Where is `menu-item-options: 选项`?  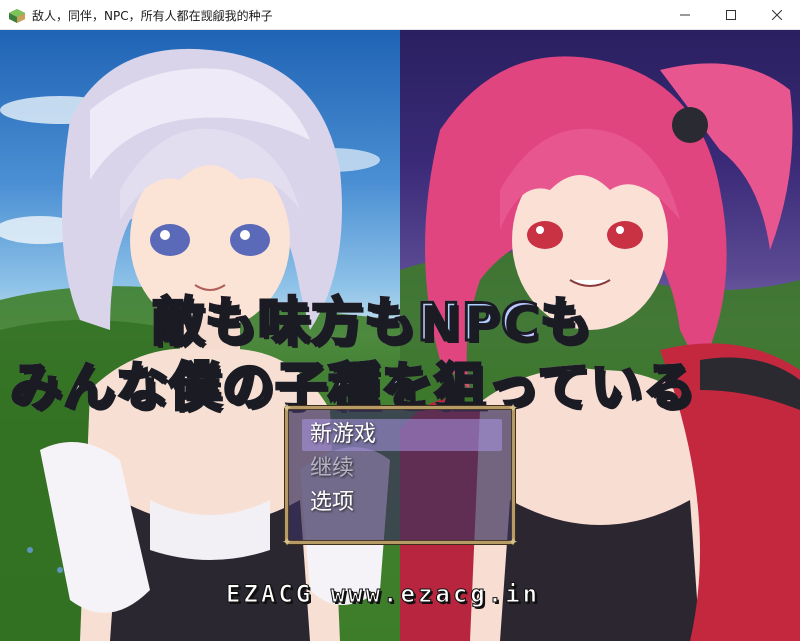
menu-item-options: 选项 is located at coordinates (332, 503).